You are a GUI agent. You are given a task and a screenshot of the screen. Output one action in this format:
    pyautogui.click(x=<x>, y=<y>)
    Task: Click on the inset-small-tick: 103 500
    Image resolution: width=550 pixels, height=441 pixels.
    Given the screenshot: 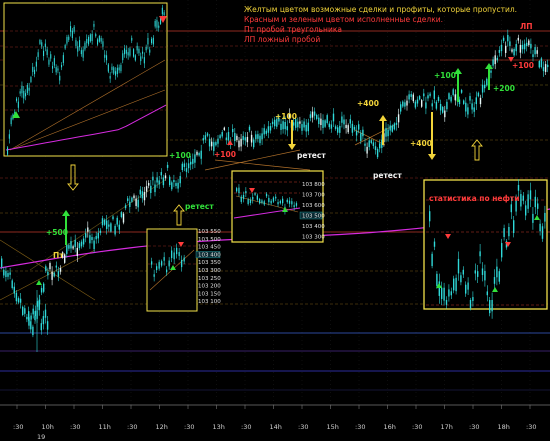 What is the action you would take?
    pyautogui.click(x=209, y=240)
    